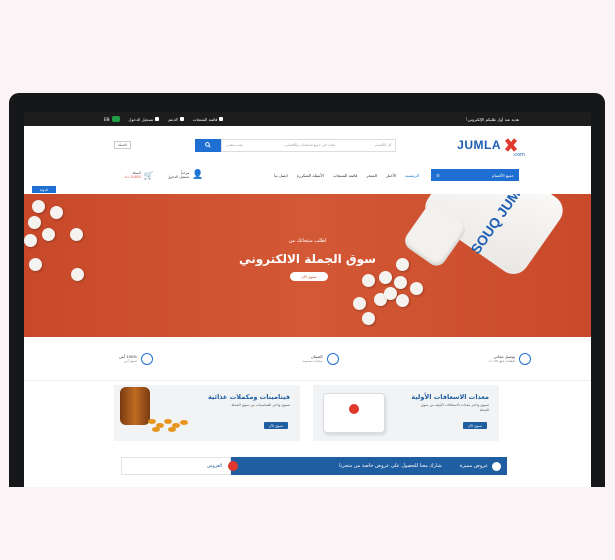 The height and width of the screenshot is (560, 615). What do you see at coordinates (135, 406) in the screenshot?
I see `vitamin-jar-image` at bounding box center [135, 406].